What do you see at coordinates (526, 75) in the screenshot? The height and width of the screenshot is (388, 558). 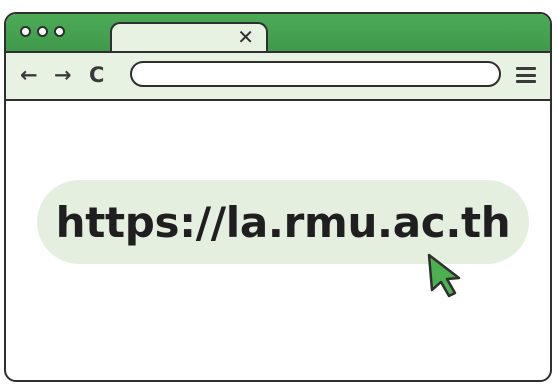 I see `hamburger-menu-icon` at bounding box center [526, 75].